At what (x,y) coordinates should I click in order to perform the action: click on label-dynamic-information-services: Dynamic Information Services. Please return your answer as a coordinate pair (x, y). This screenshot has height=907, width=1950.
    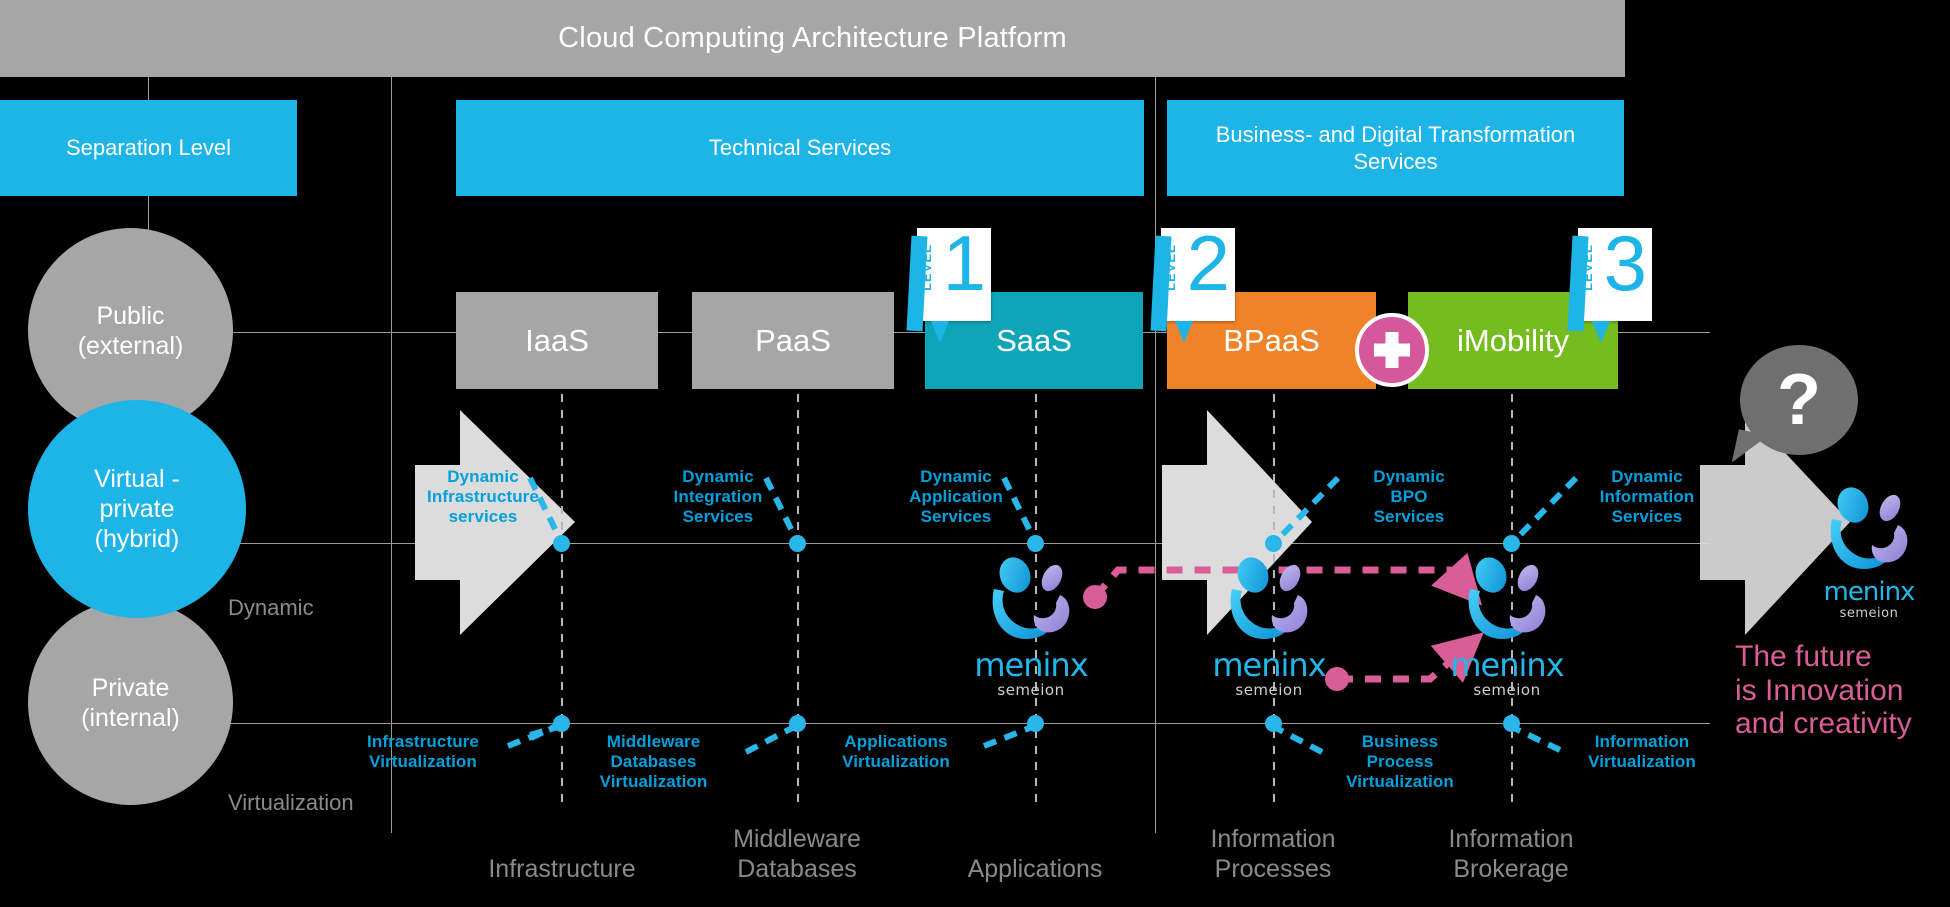
    Looking at the image, I should click on (1647, 497).